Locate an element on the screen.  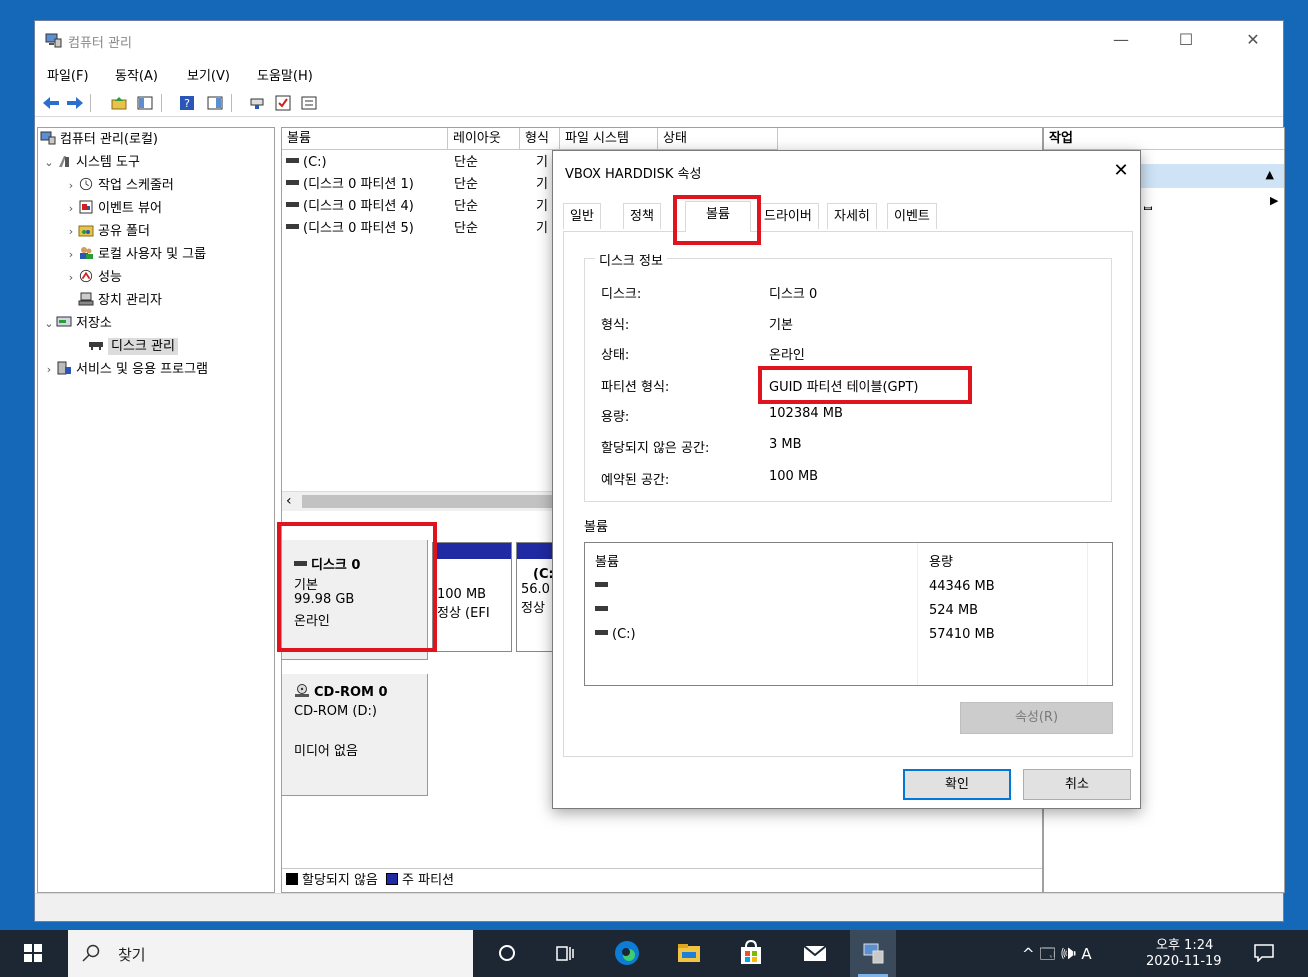
tree-item-performance: › 성능 is located at coordinates (156, 277).